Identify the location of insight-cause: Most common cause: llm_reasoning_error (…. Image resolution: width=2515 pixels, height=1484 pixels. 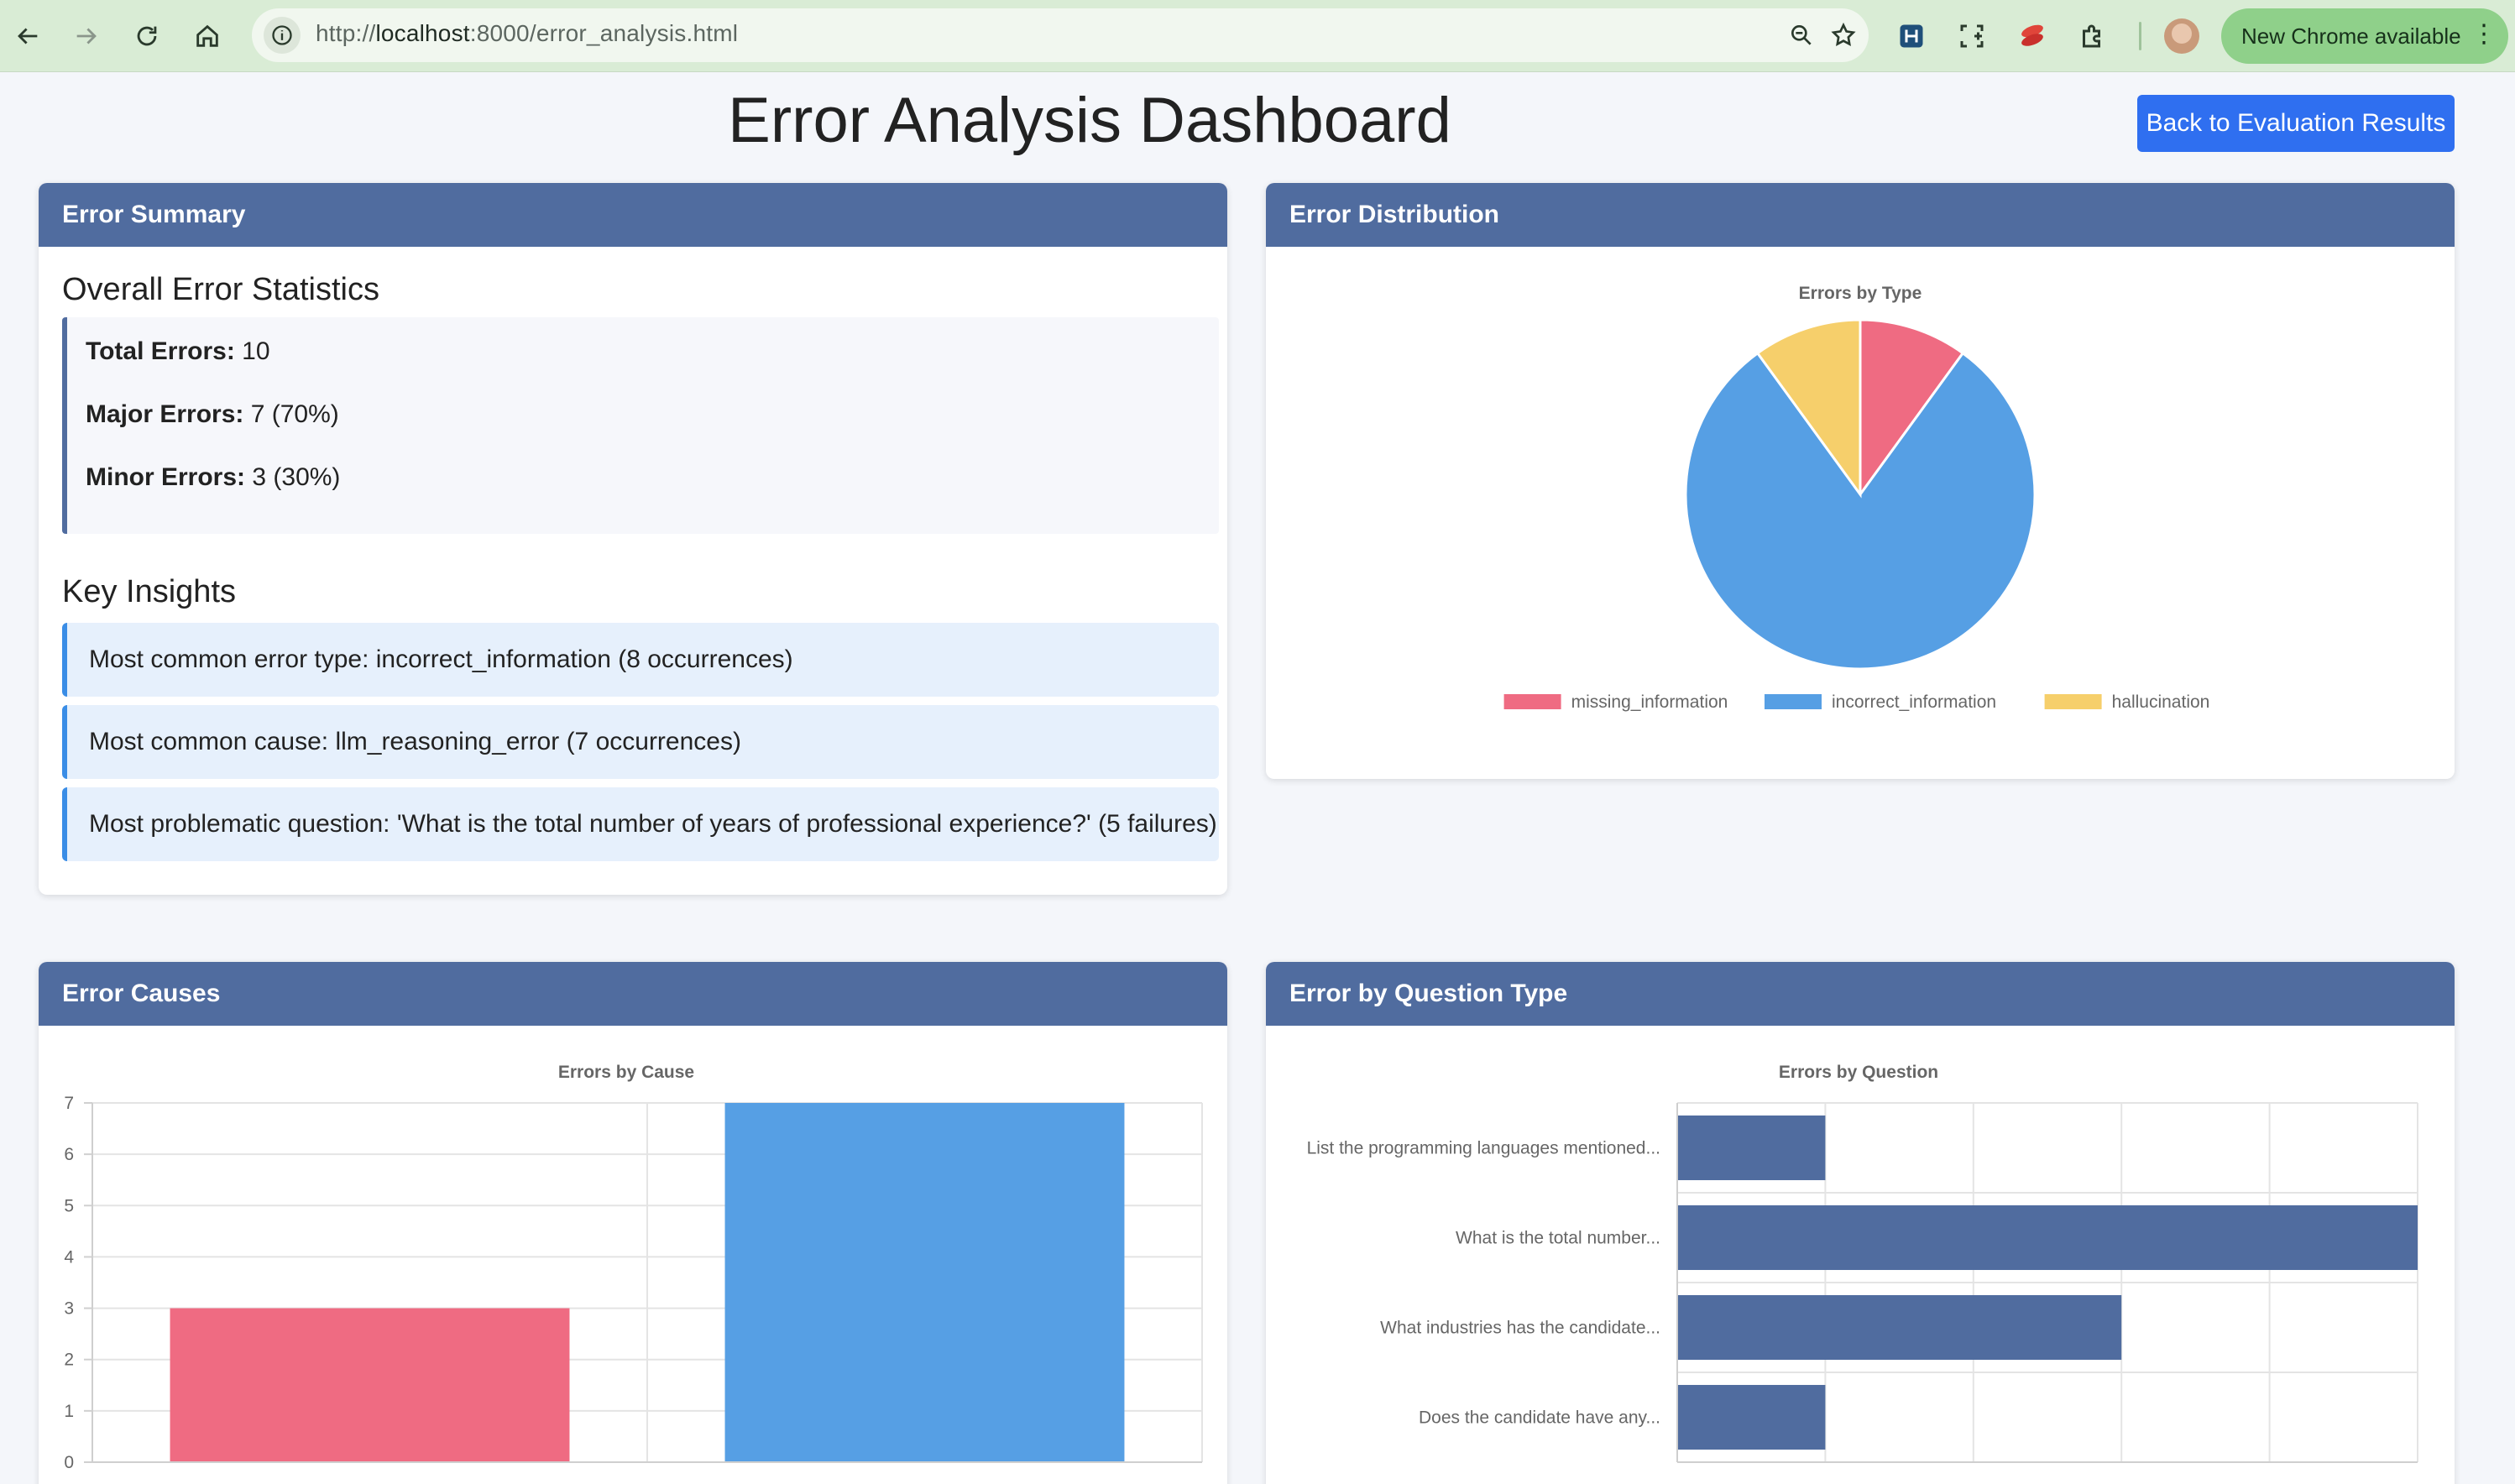
(640, 742).